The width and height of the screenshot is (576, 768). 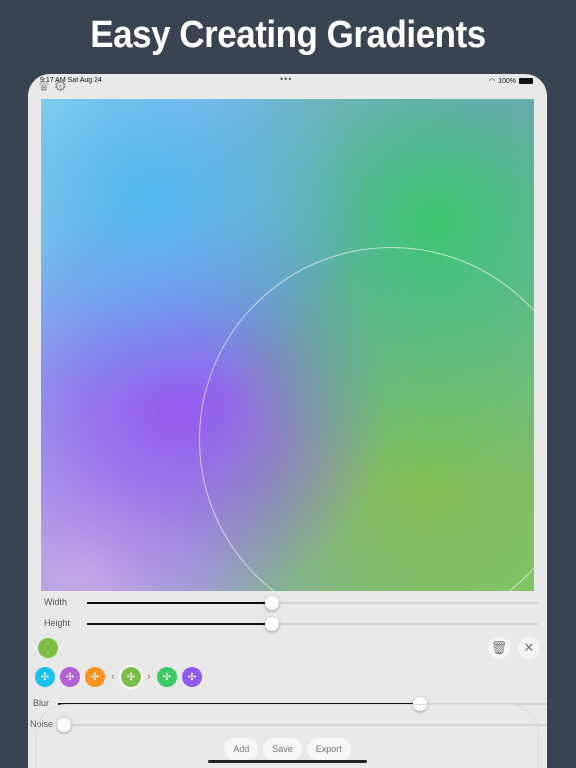 What do you see at coordinates (52, 86) in the screenshot?
I see `top-toolbar: ♛ ⚙` at bounding box center [52, 86].